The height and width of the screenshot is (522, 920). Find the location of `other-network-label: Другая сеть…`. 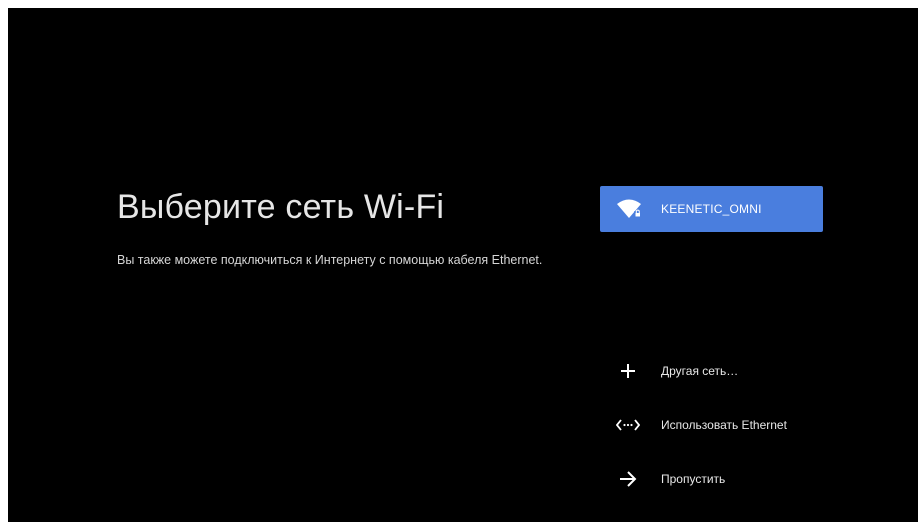

other-network-label: Другая сеть… is located at coordinates (700, 371).